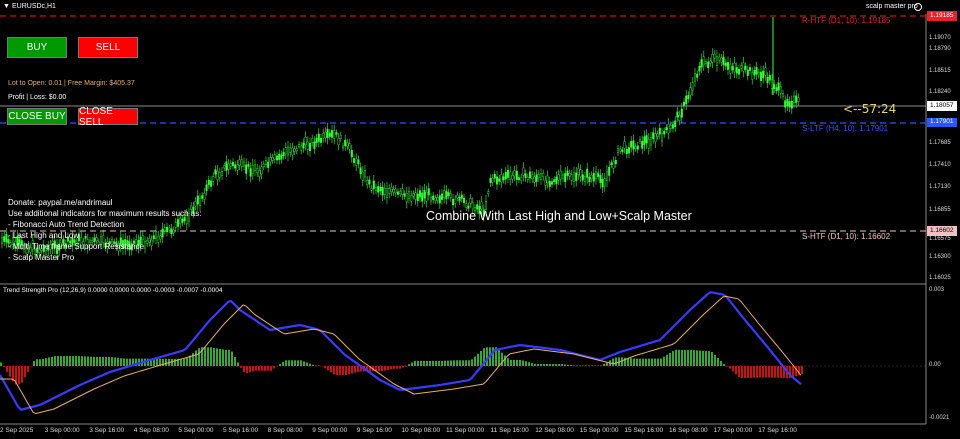 This screenshot has width=960, height=439. What do you see at coordinates (940, 278) in the screenshot?
I see `price-axis-label: 1.16025` at bounding box center [940, 278].